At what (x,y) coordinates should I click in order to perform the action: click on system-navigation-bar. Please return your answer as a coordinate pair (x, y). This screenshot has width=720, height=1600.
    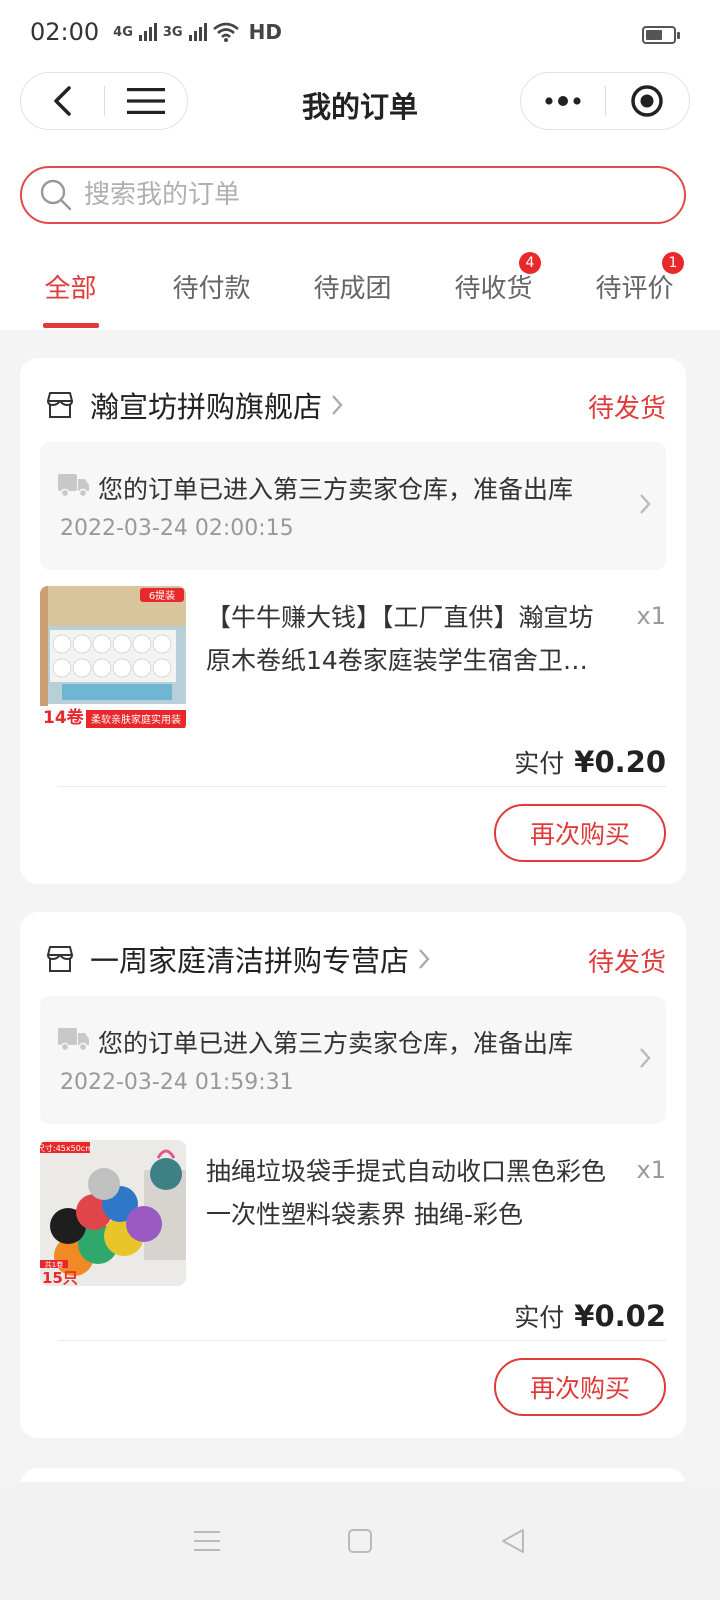
    Looking at the image, I should click on (360, 1541).